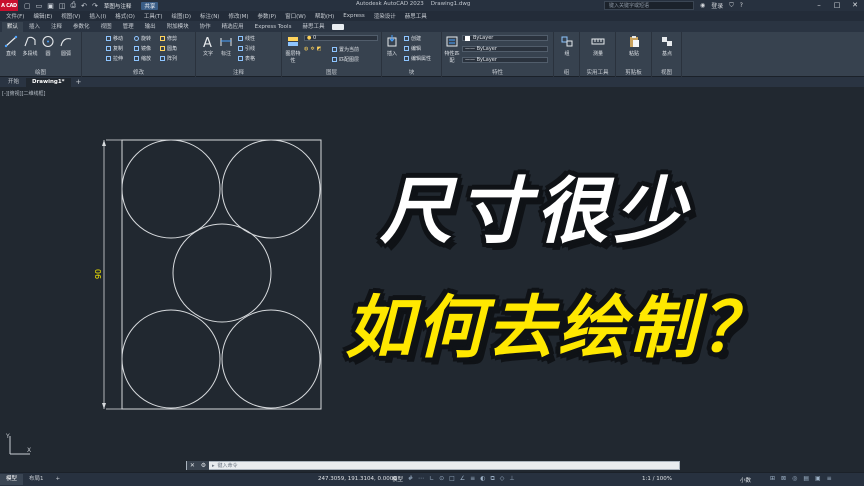 This screenshot has height=486, width=864. Describe the element at coordinates (667, 46) in the screenshot. I see `base-view-tool: 基点` at that location.